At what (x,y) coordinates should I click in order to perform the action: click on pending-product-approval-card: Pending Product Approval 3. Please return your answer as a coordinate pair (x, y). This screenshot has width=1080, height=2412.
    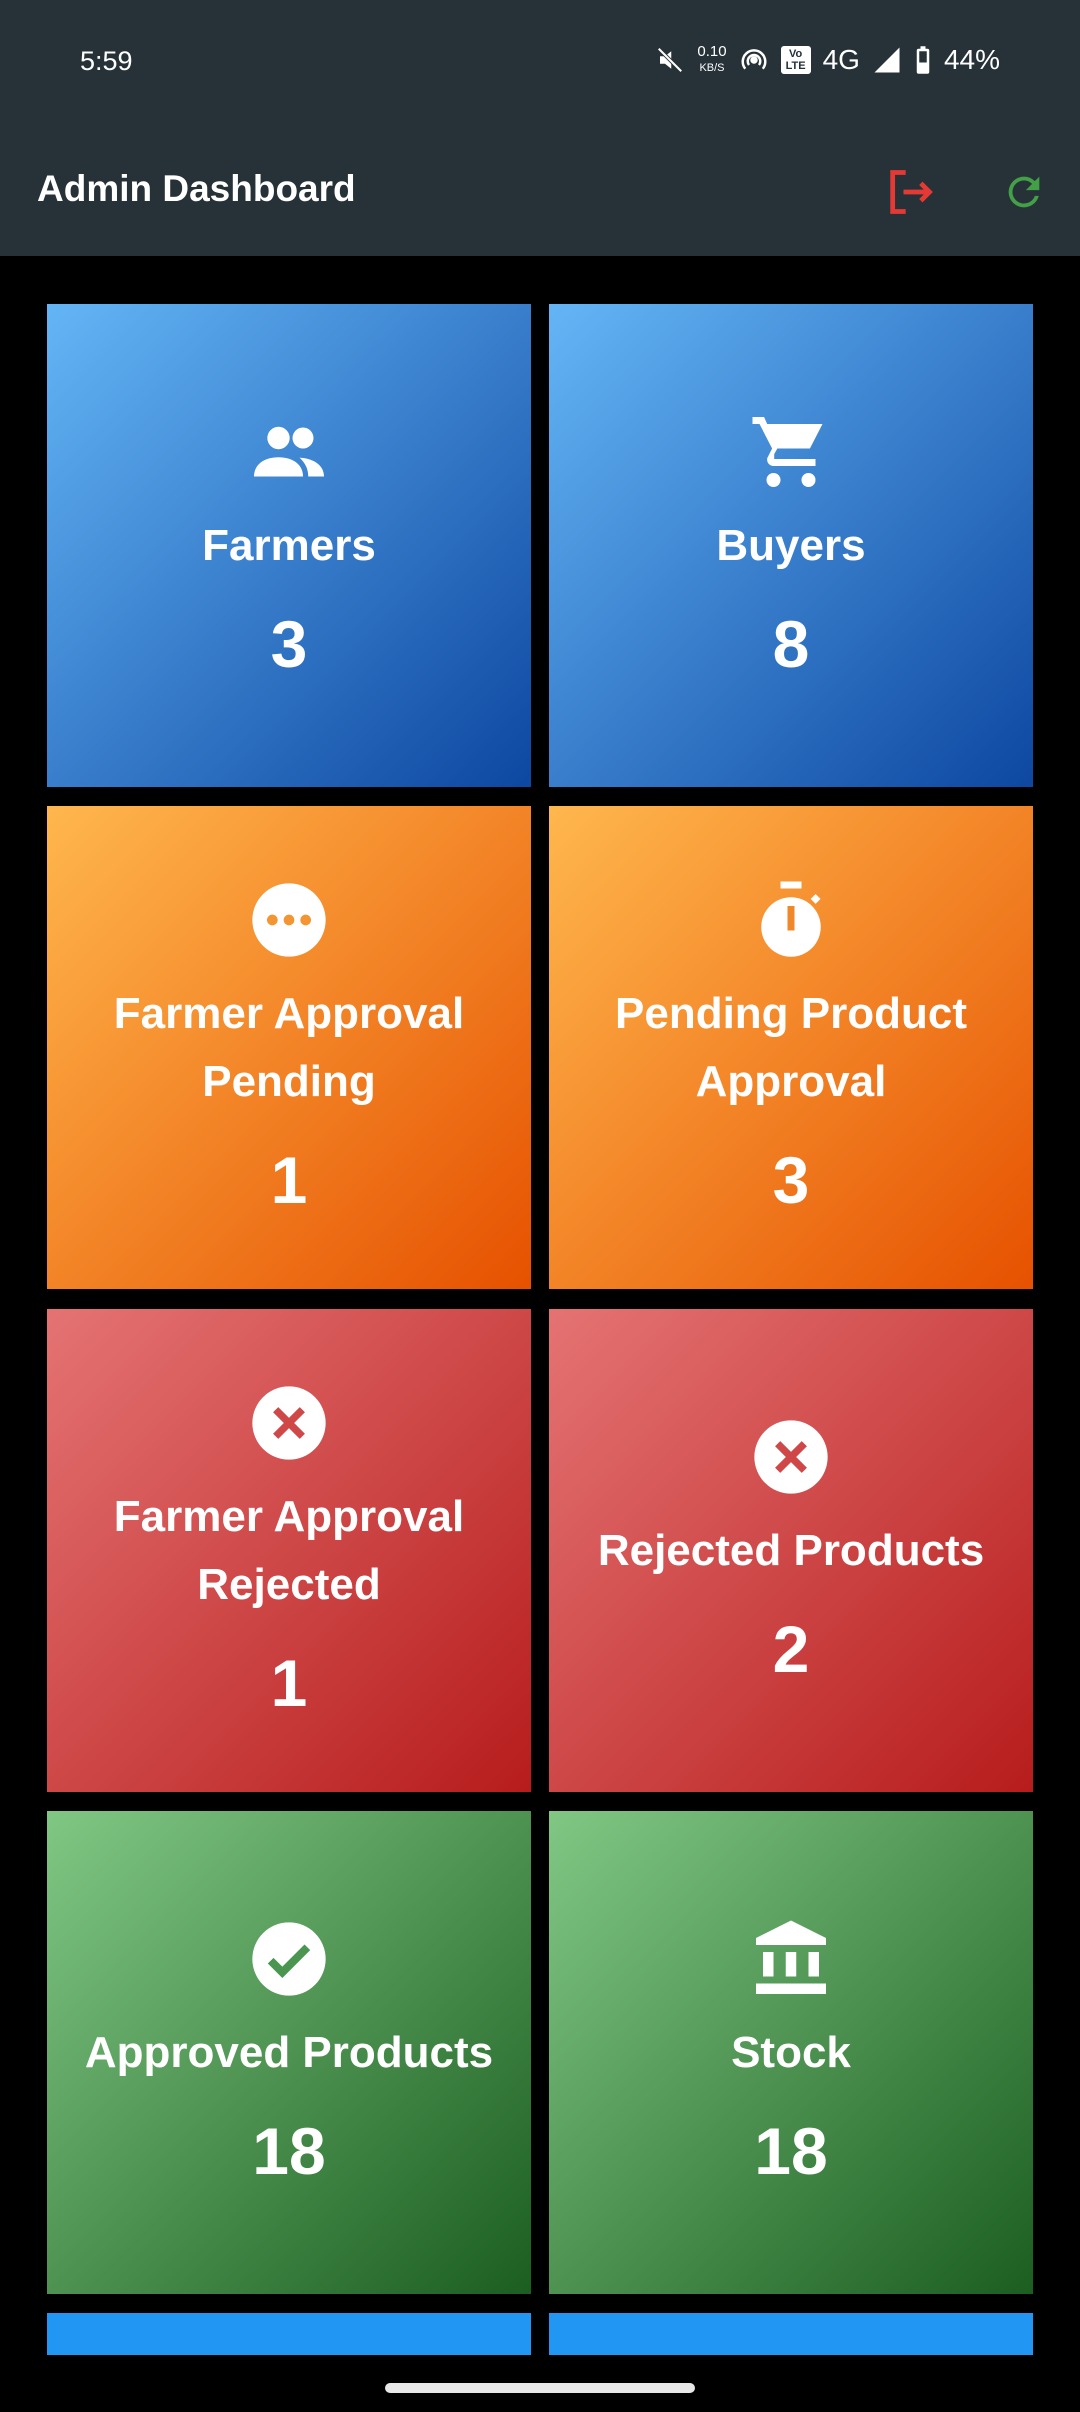
    Looking at the image, I should click on (791, 1047).